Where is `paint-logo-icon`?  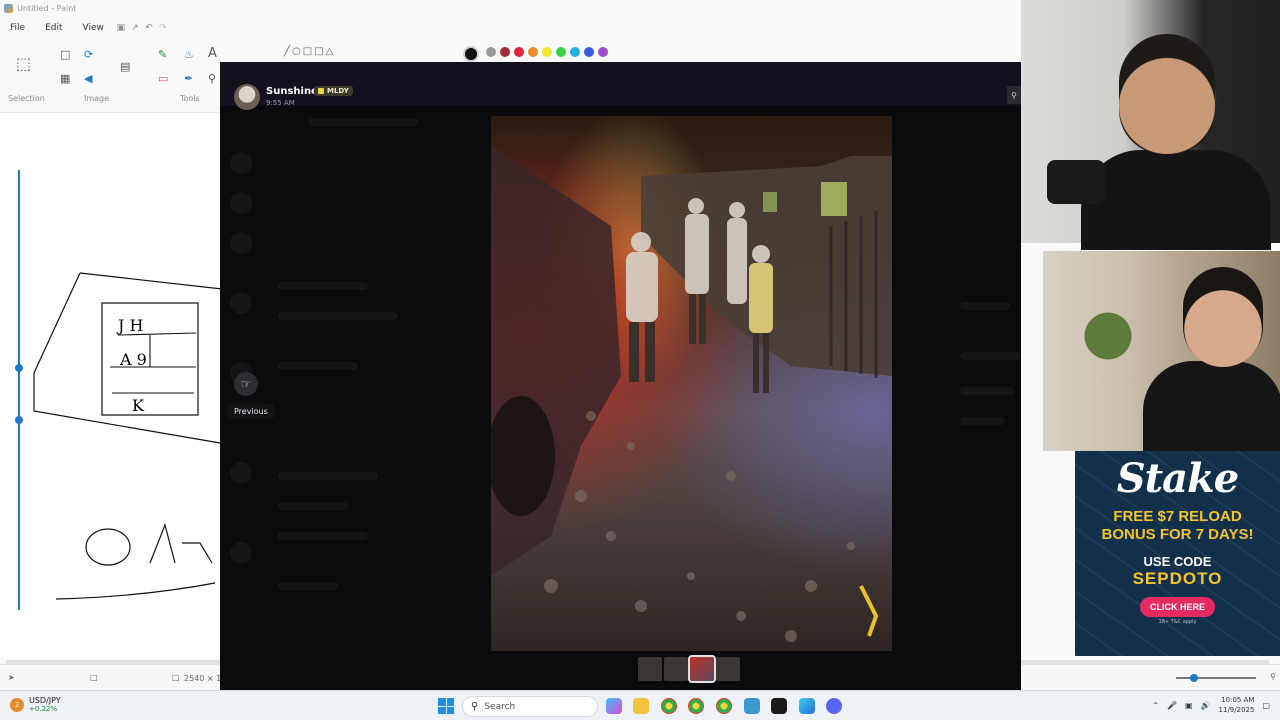
paint-logo-icon is located at coordinates (8, 8).